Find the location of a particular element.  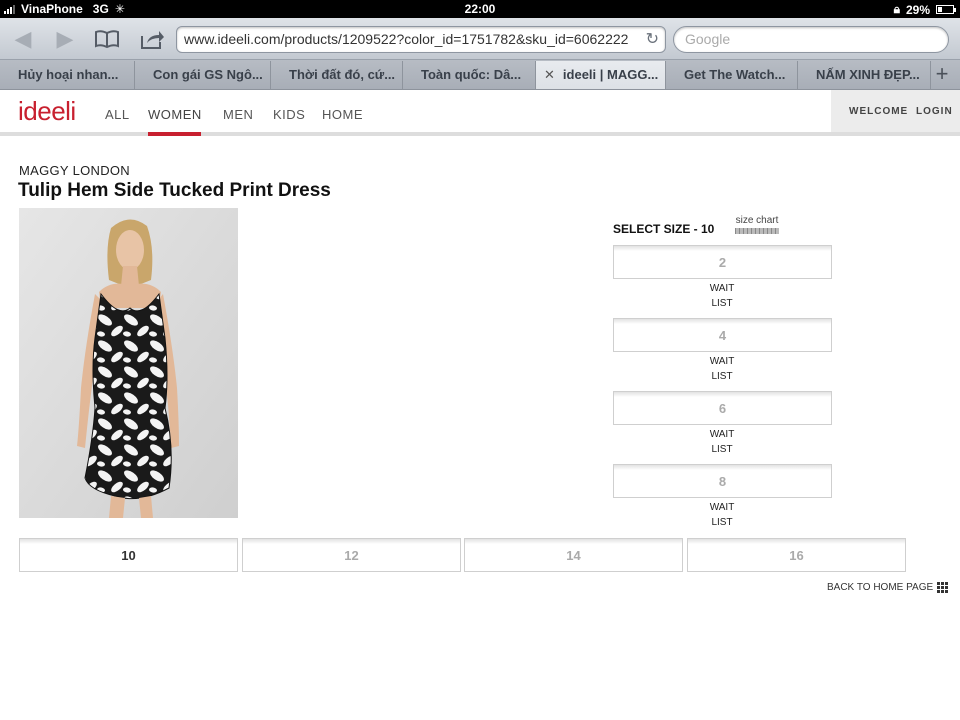

size-button: 14 is located at coordinates (573, 555).